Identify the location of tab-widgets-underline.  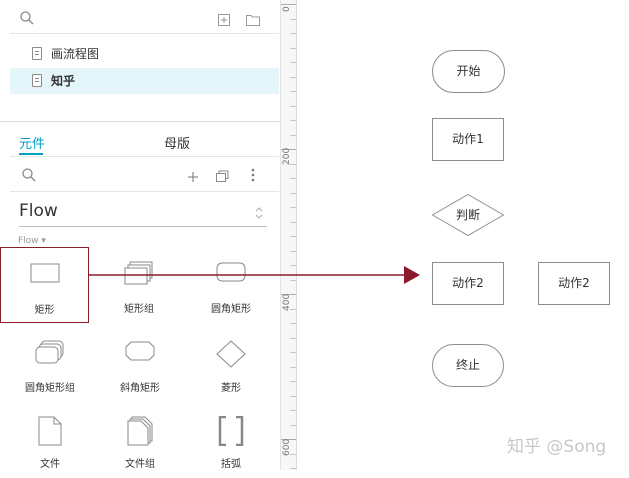
(31, 154).